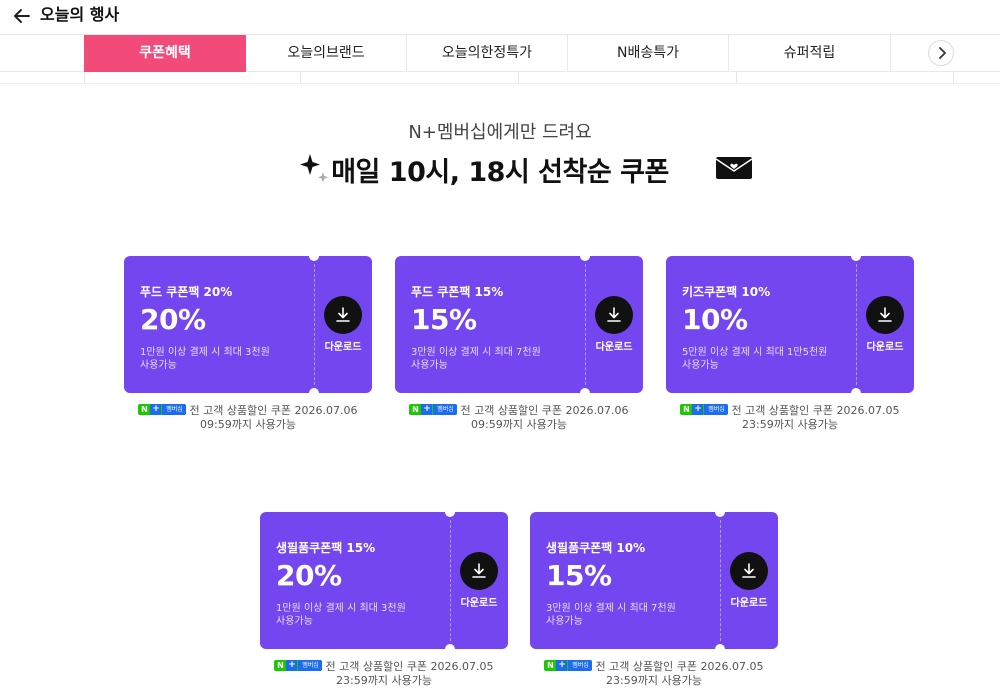 The height and width of the screenshot is (688, 1000). What do you see at coordinates (165, 53) in the screenshot?
I see `tab-coupon-benefits: 쿠폰혜택` at bounding box center [165, 53].